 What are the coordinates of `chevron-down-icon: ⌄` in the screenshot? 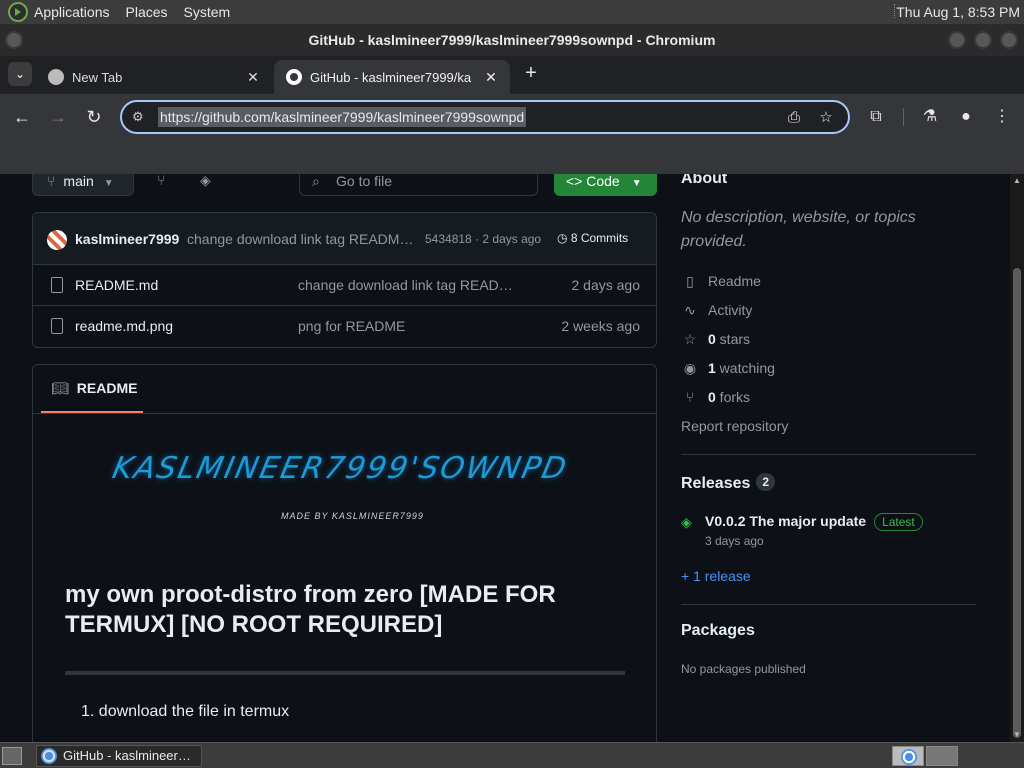 It's located at (20, 74).